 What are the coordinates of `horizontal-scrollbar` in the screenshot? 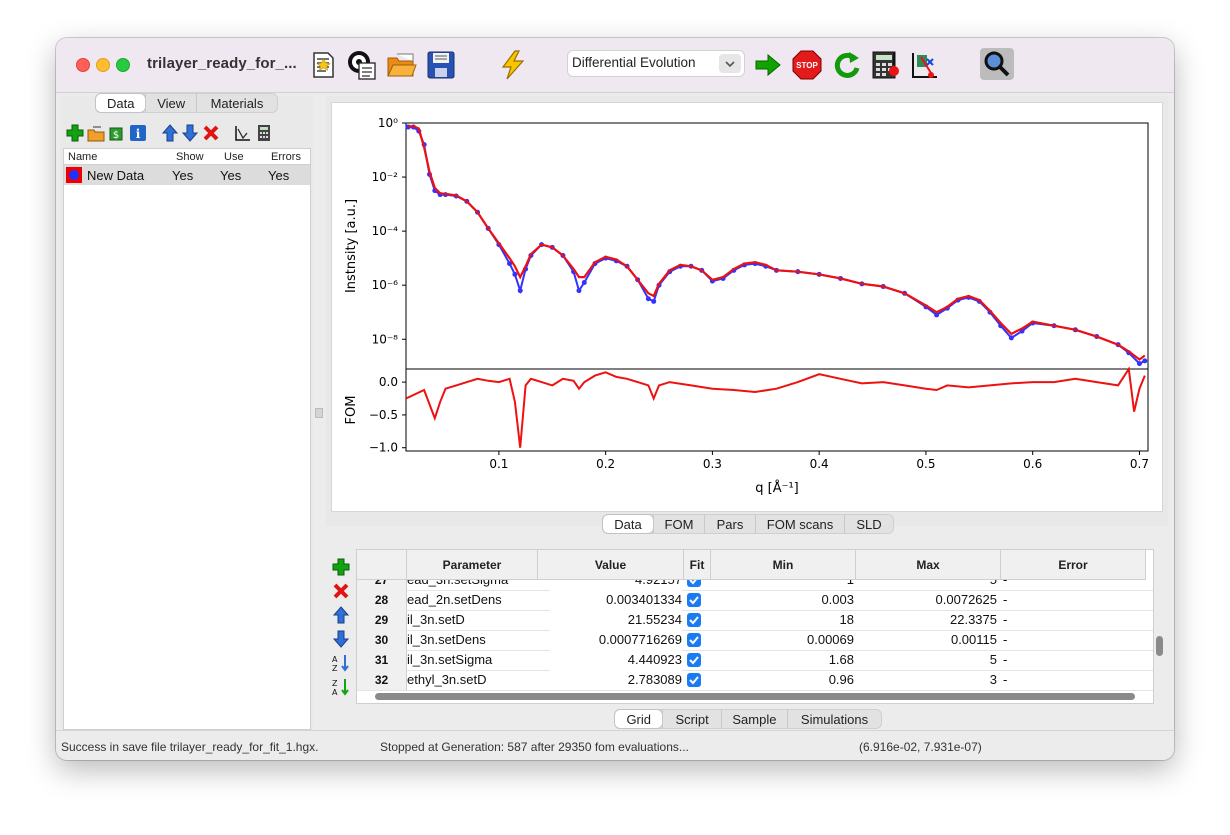 It's located at (755, 696).